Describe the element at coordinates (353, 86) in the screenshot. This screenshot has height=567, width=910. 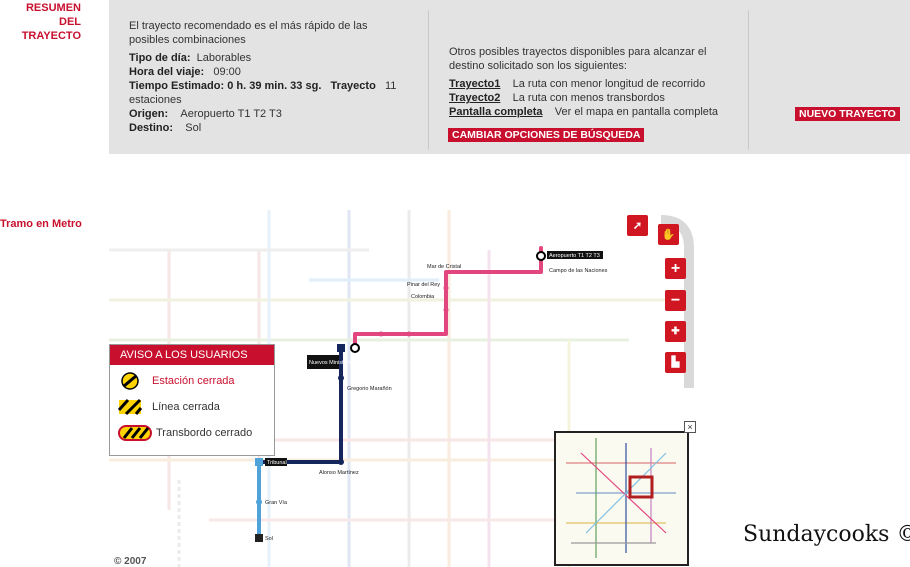
I see `route-label: Trayecto` at that location.